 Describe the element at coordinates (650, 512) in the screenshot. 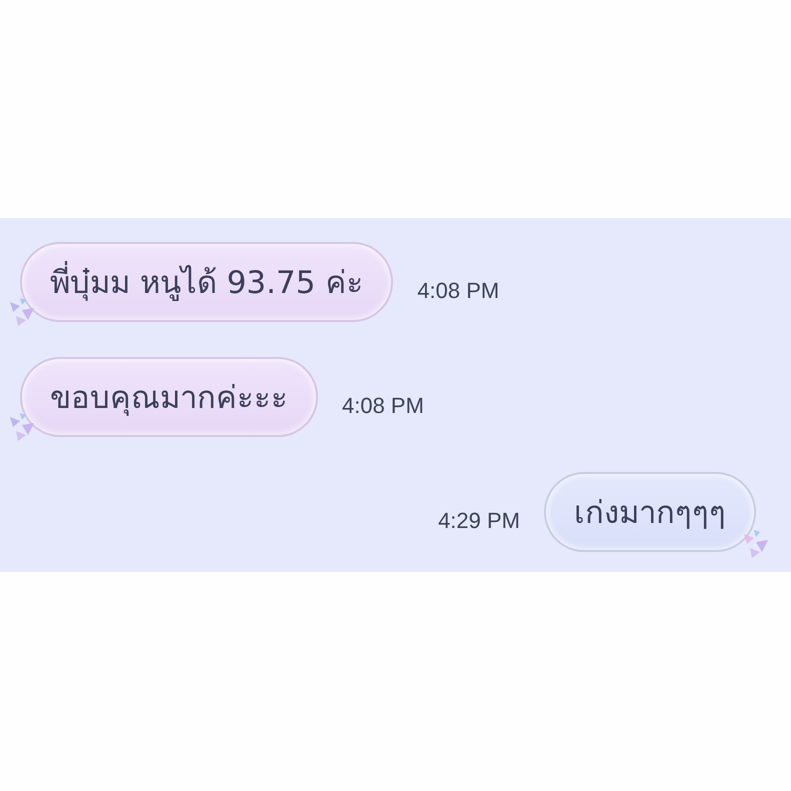

I see `message-bubble: เก่งมากๆๆๆ` at that location.